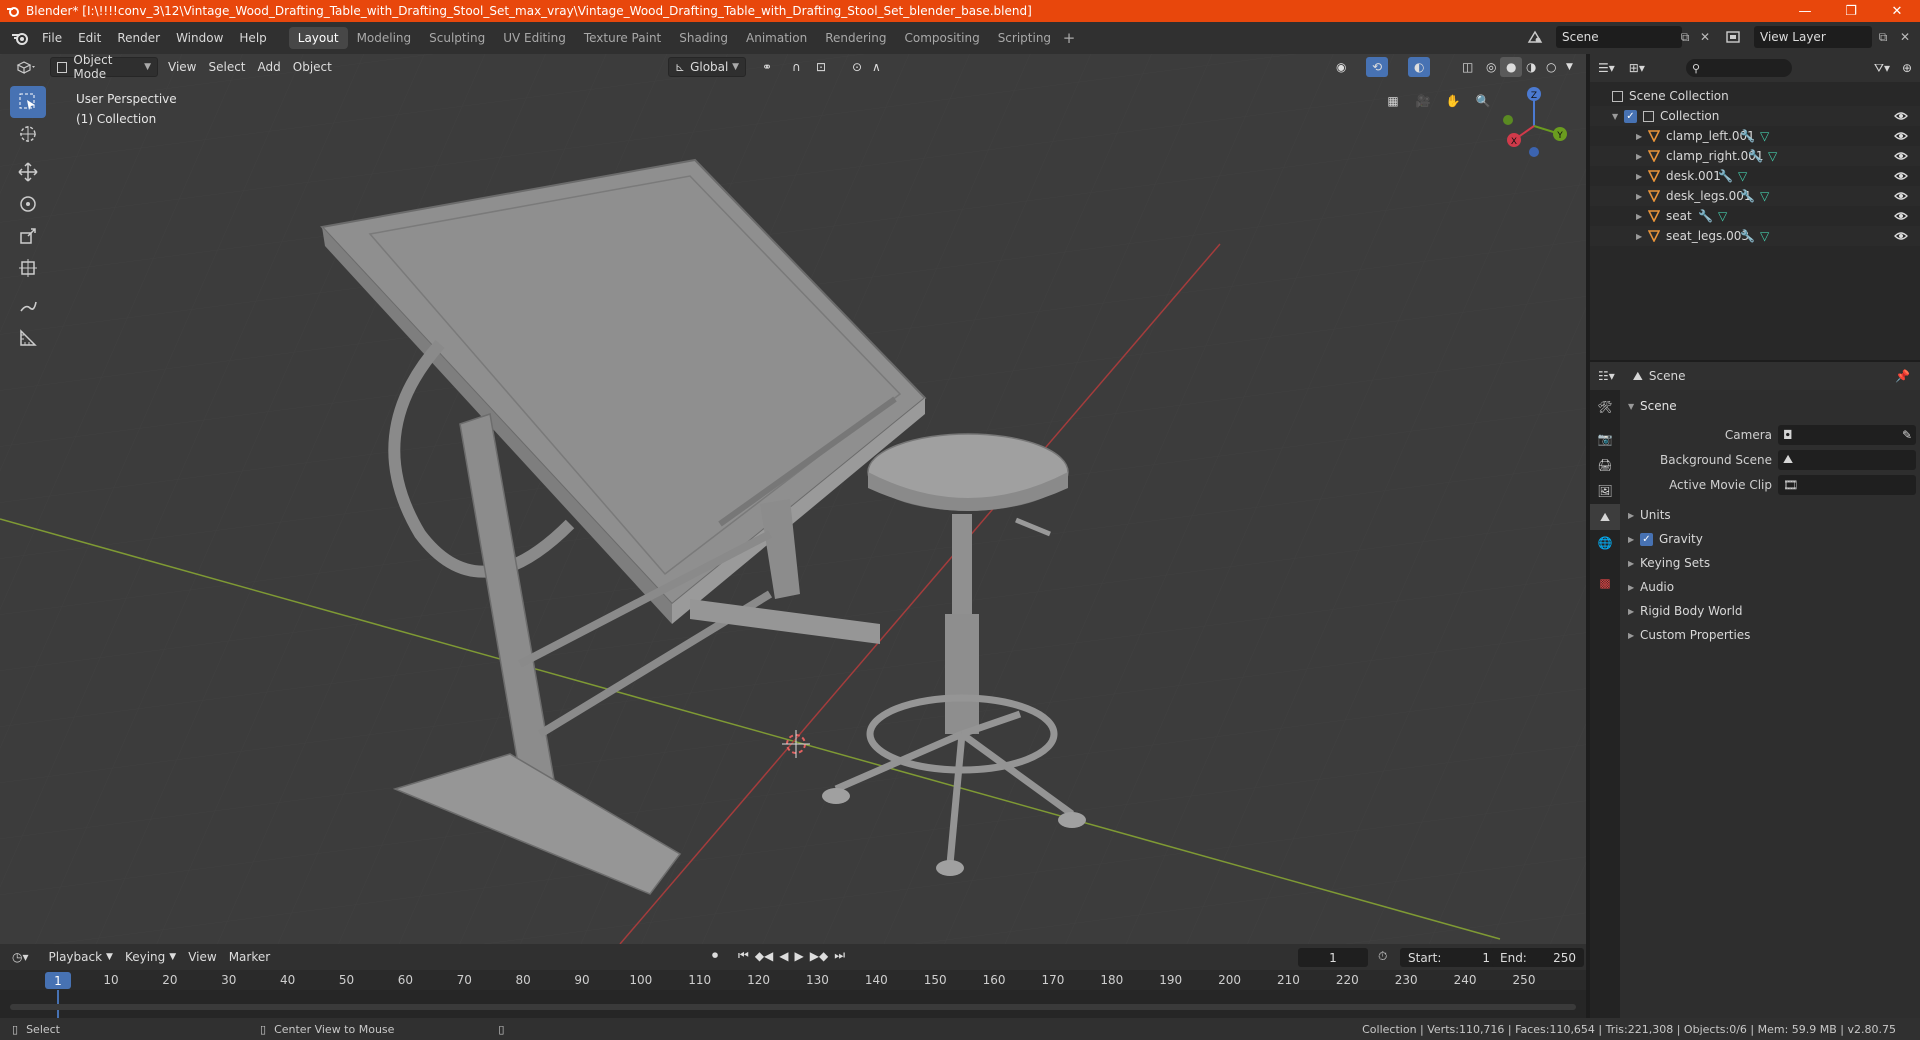 Image resolution: width=1920 pixels, height=1040 pixels. I want to click on timeline-editor-type: ◷▾, so click(20, 957).